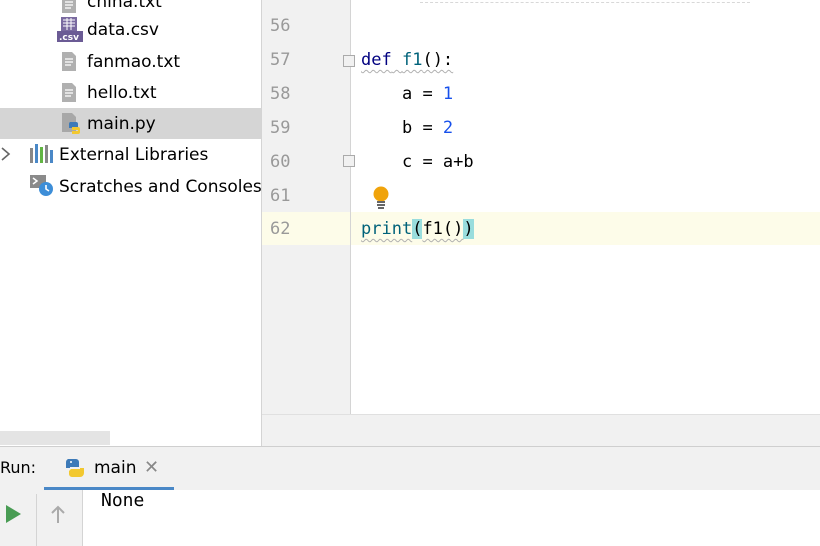 This screenshot has height=546, width=820. Describe the element at coordinates (36, 520) in the screenshot. I see `toolbar-separator` at that location.